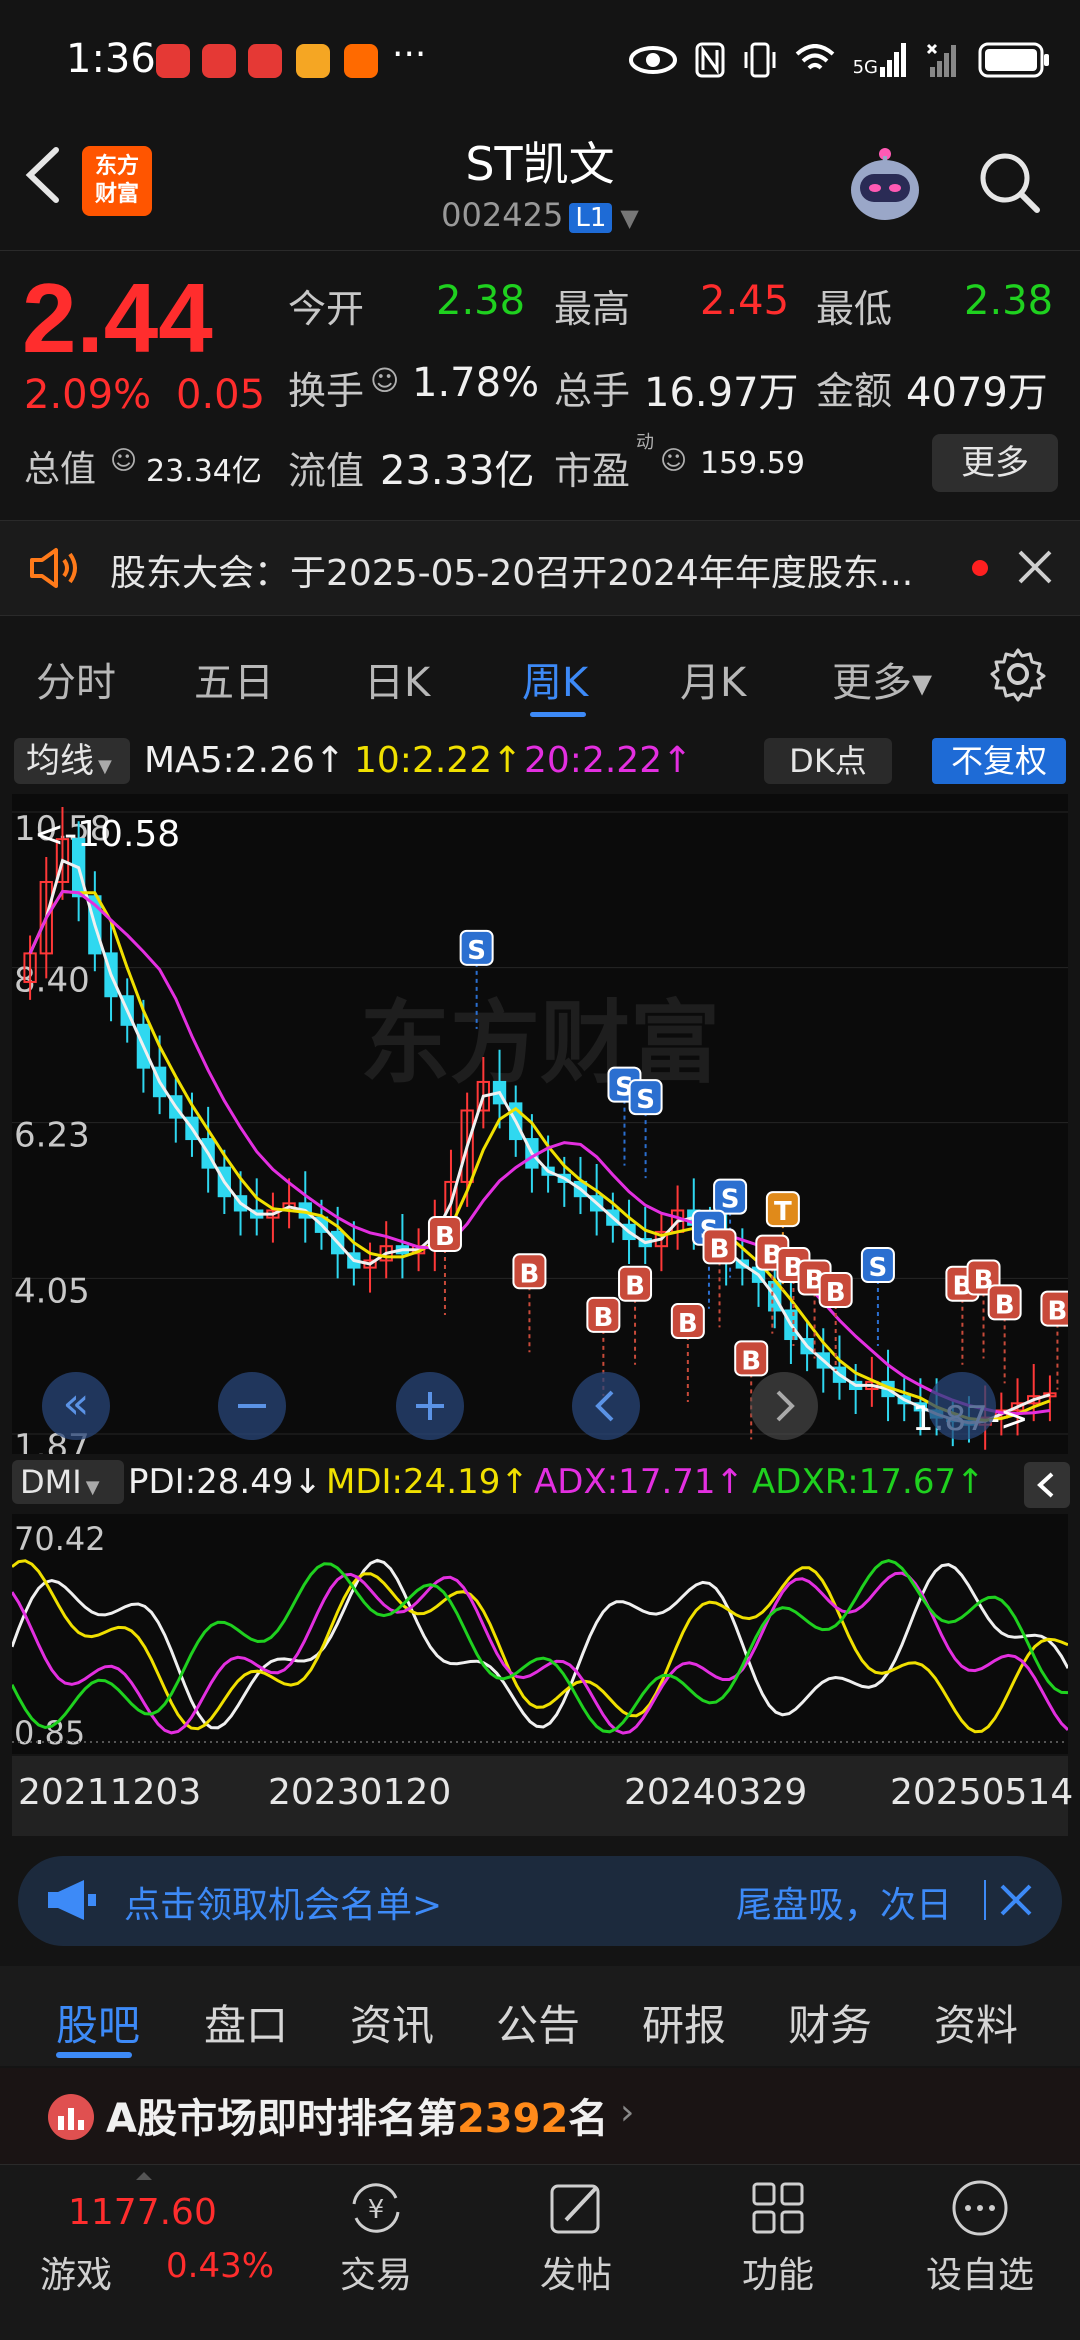  I want to click on tab-finance: 财务, so click(830, 2022).